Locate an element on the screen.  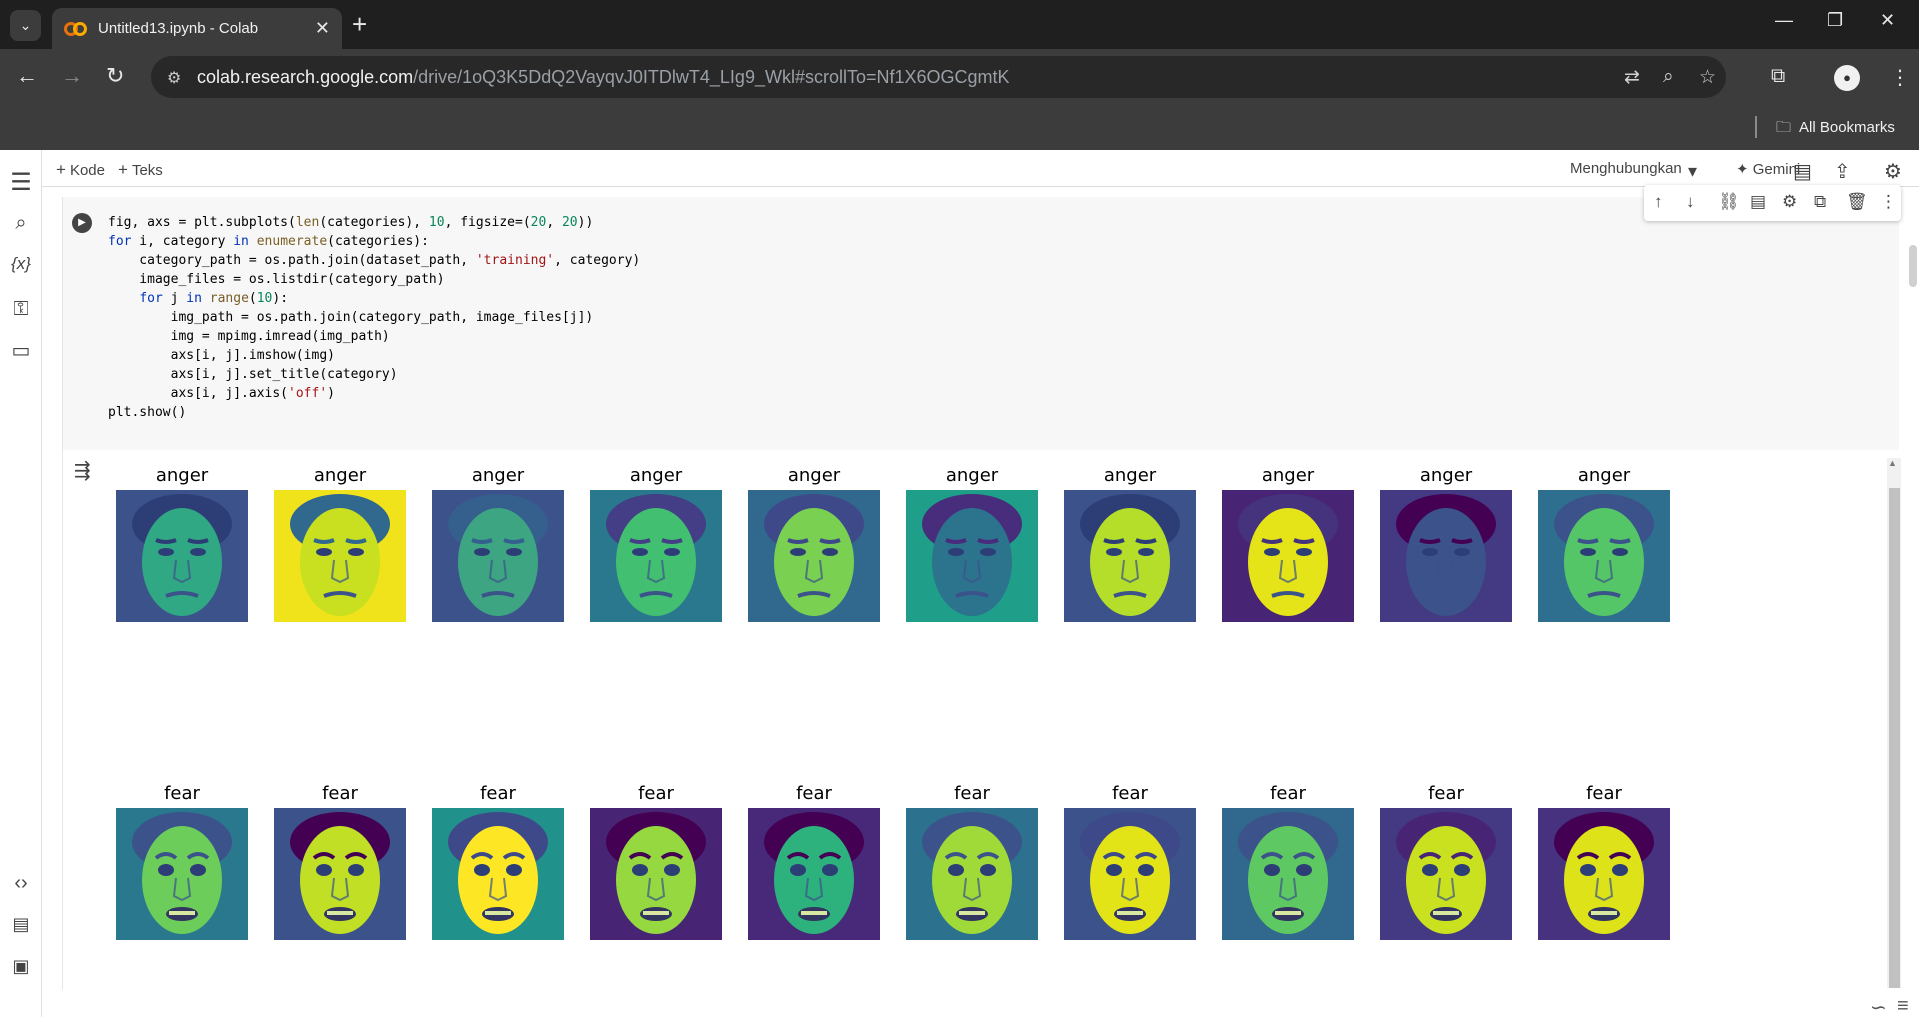
site-info-icon: ⚙ is located at coordinates (174, 78).